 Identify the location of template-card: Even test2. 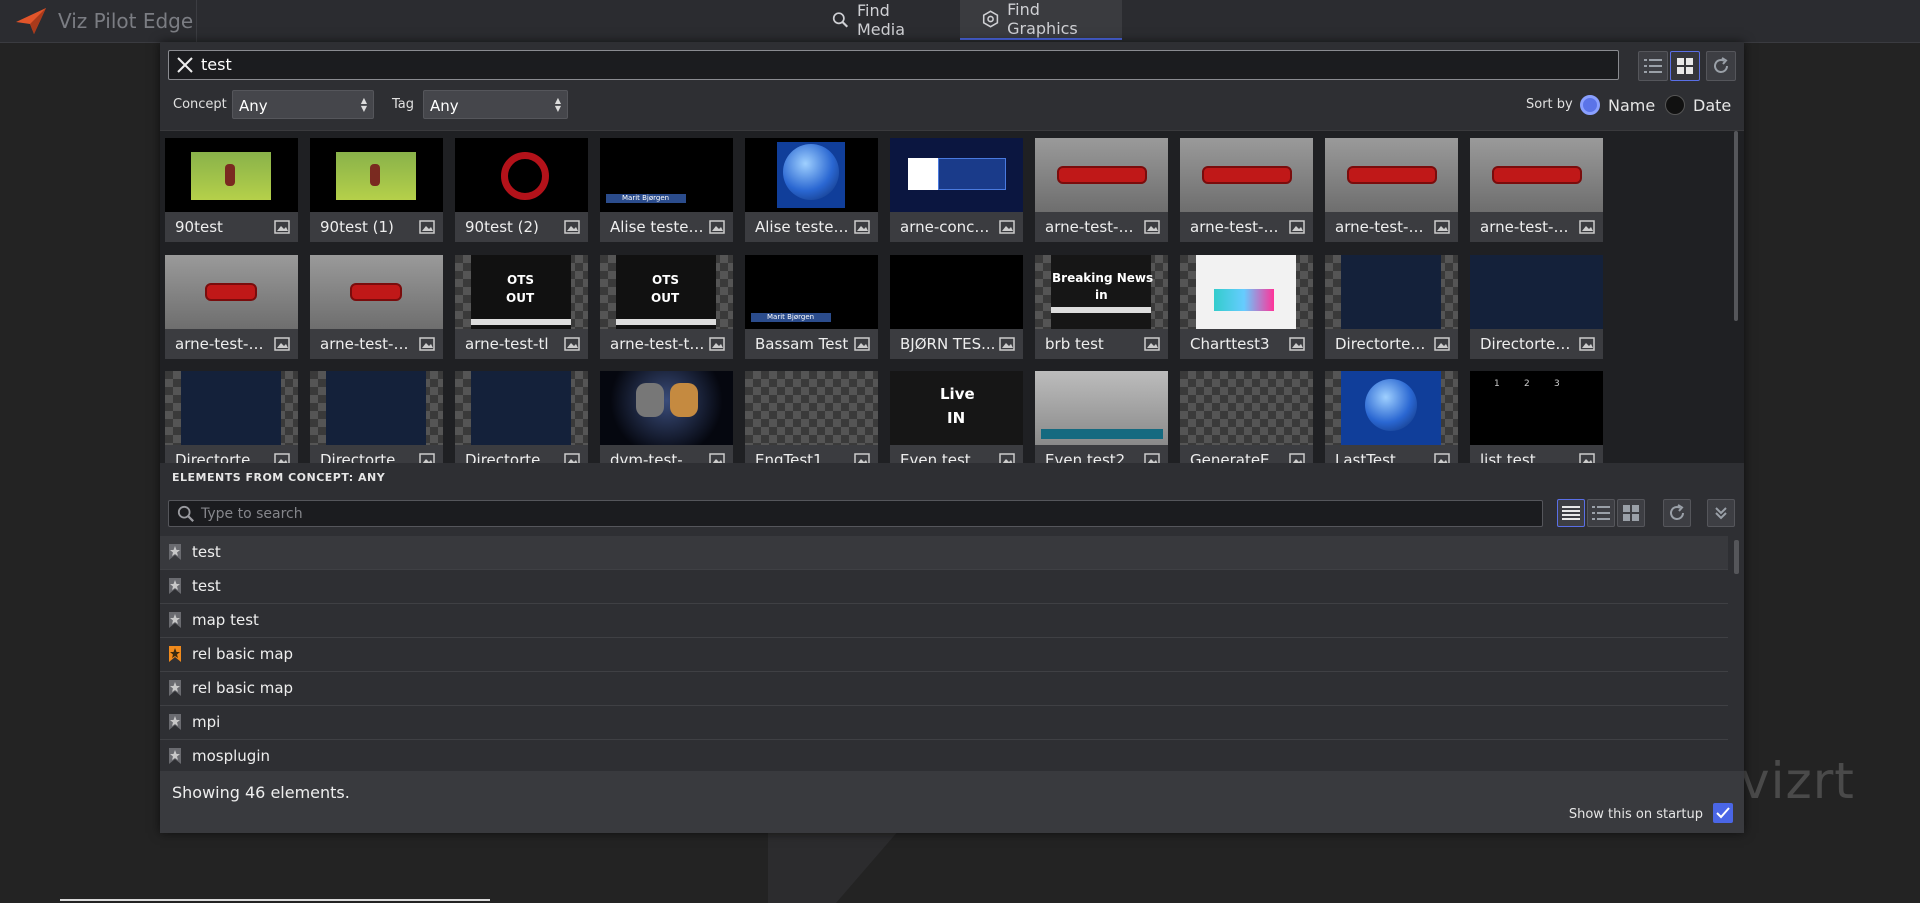
(1101, 417).